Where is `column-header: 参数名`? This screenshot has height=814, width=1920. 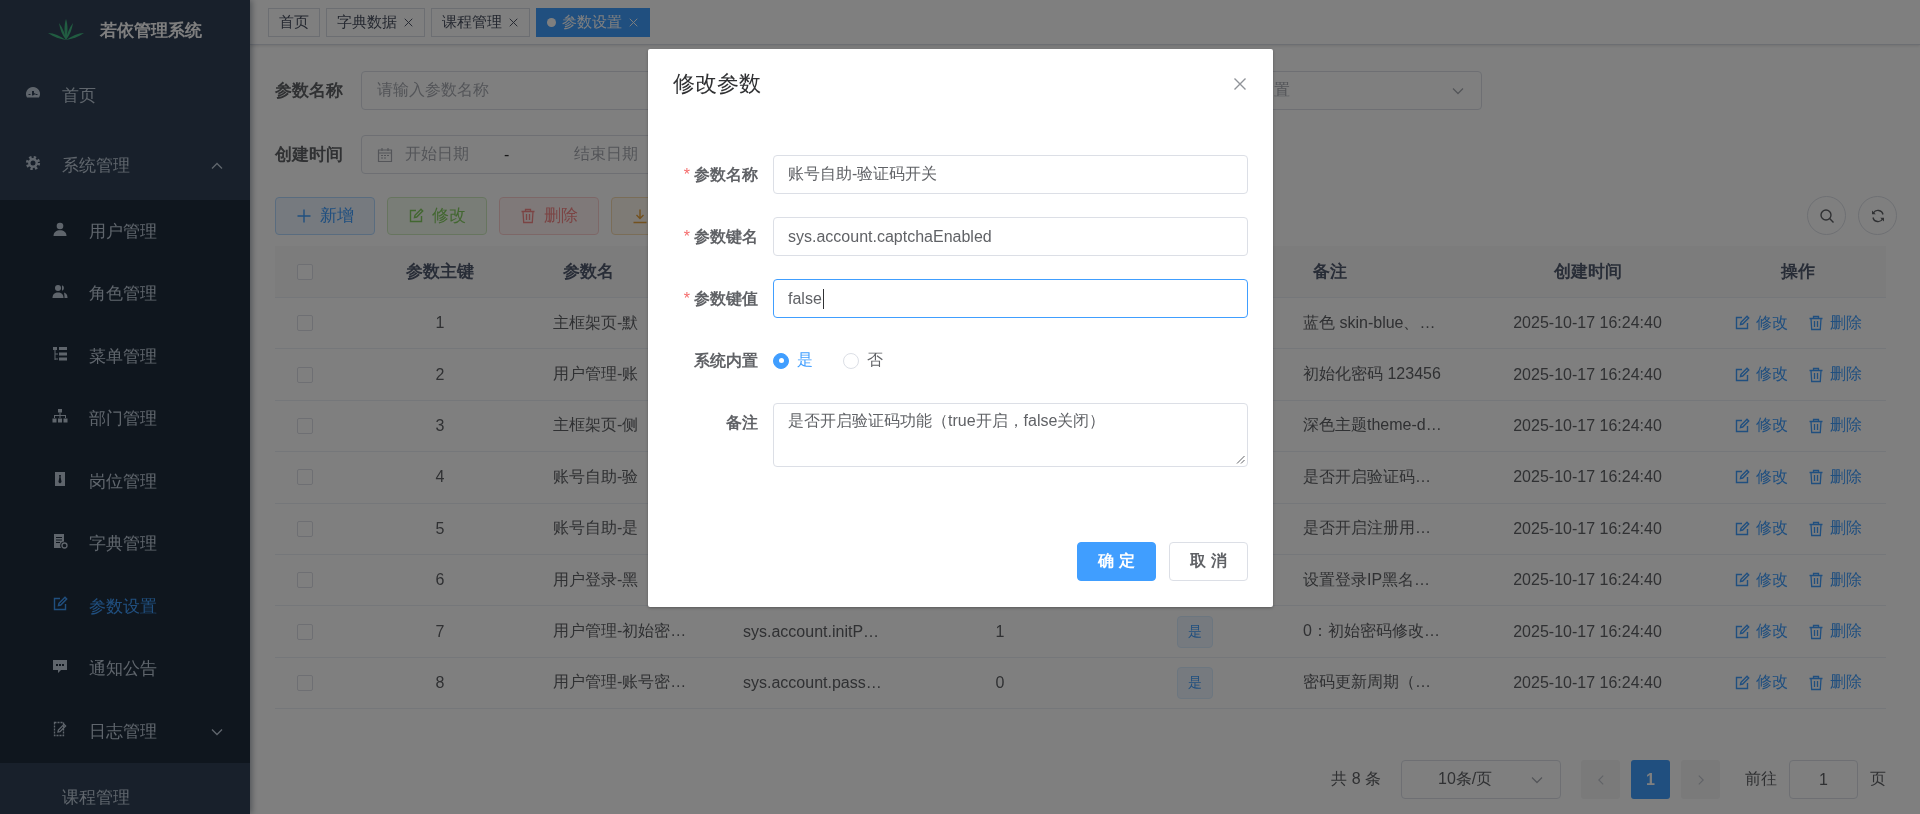 column-header: 参数名 is located at coordinates (588, 272).